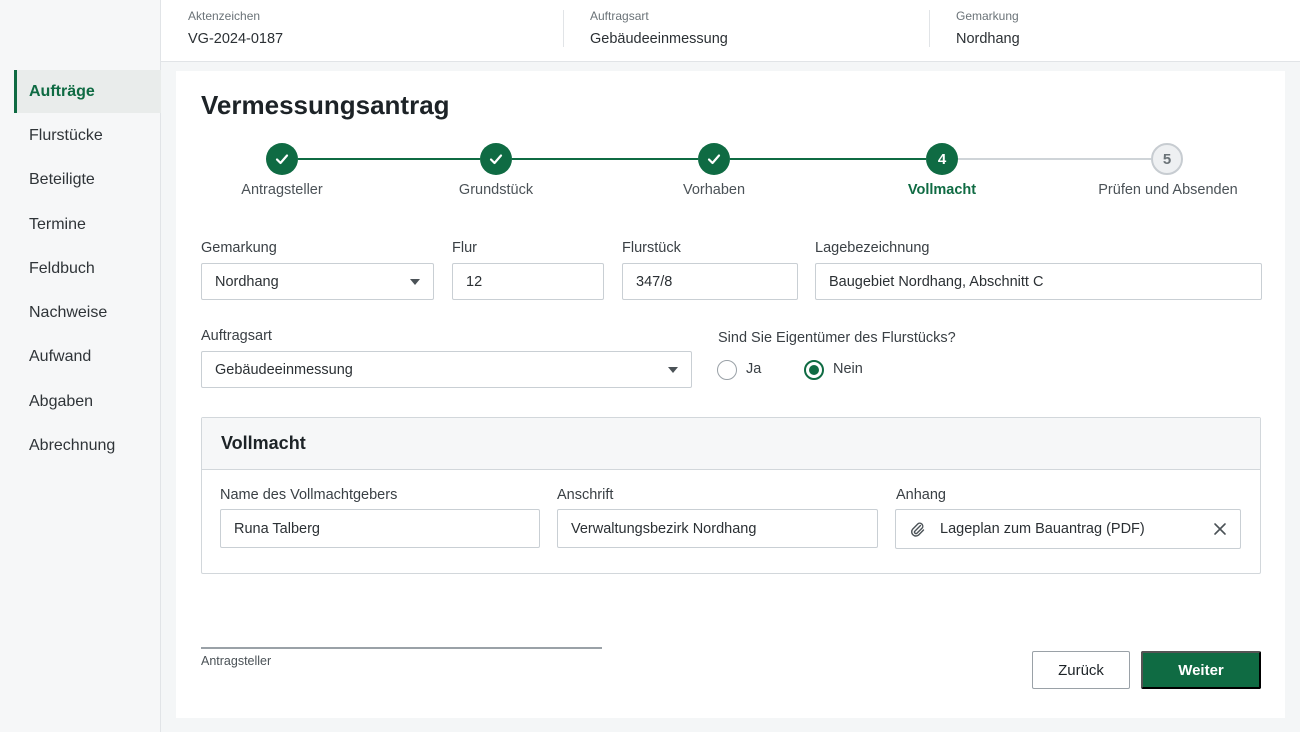 This screenshot has height=732, width=1300. Describe the element at coordinates (714, 190) in the screenshot. I see `step-3-label: Vorhaben` at that location.